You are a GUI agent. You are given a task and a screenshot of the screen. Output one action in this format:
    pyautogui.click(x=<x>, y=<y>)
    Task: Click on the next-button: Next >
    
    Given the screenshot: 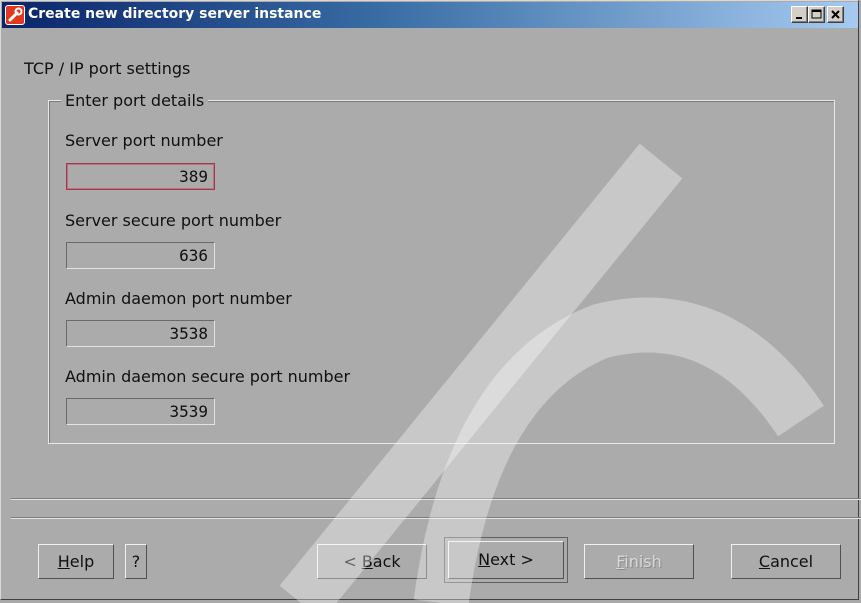 What is the action you would take?
    pyautogui.click(x=506, y=560)
    